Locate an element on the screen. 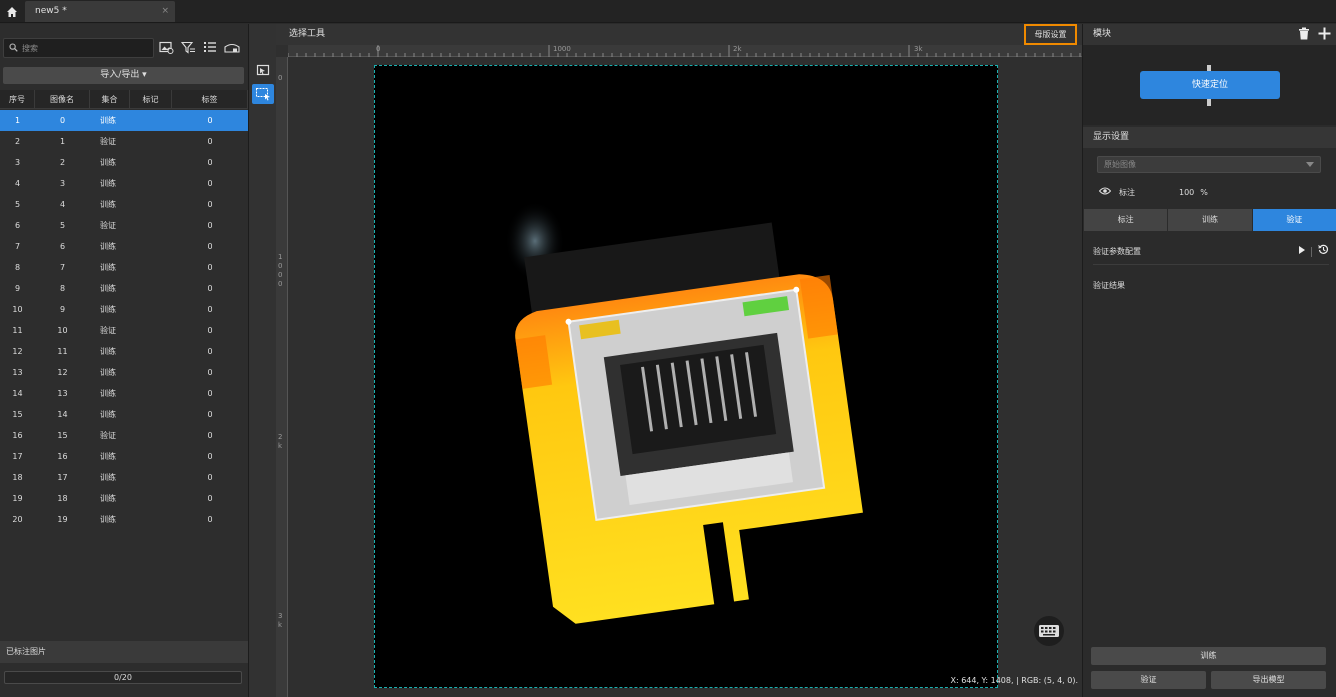 Image resolution: width=1336 pixels, height=697 pixels. history-icon is located at coordinates (1323, 252).